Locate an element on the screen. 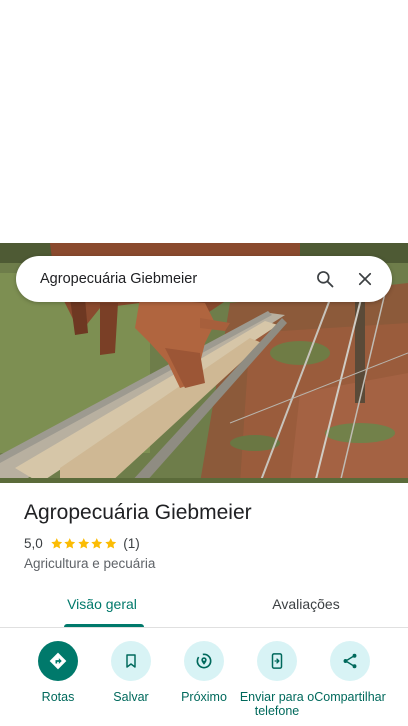  share-button: Compartilhar is located at coordinates (350, 672).